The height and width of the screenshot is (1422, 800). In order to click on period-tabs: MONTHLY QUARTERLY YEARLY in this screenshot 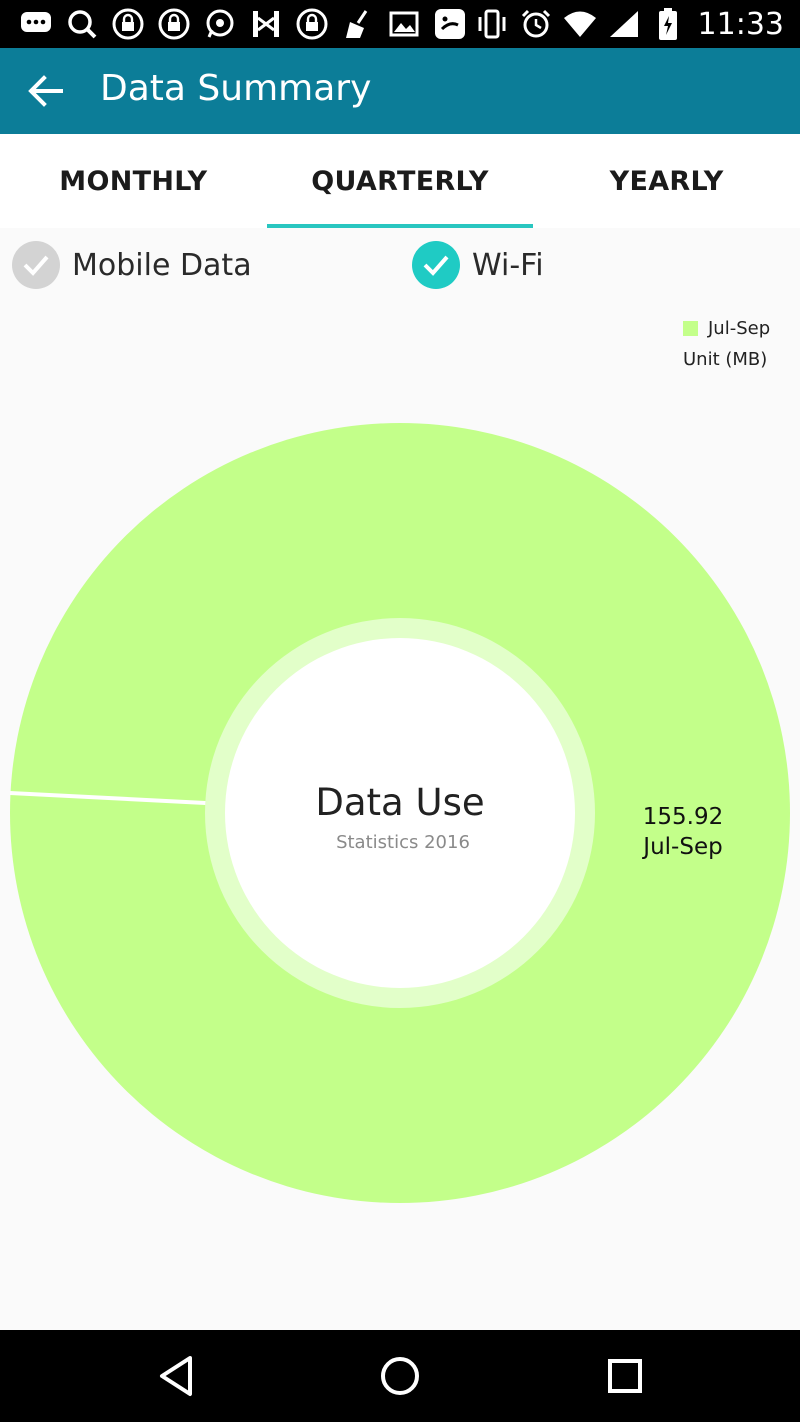, I will do `click(400, 181)`.